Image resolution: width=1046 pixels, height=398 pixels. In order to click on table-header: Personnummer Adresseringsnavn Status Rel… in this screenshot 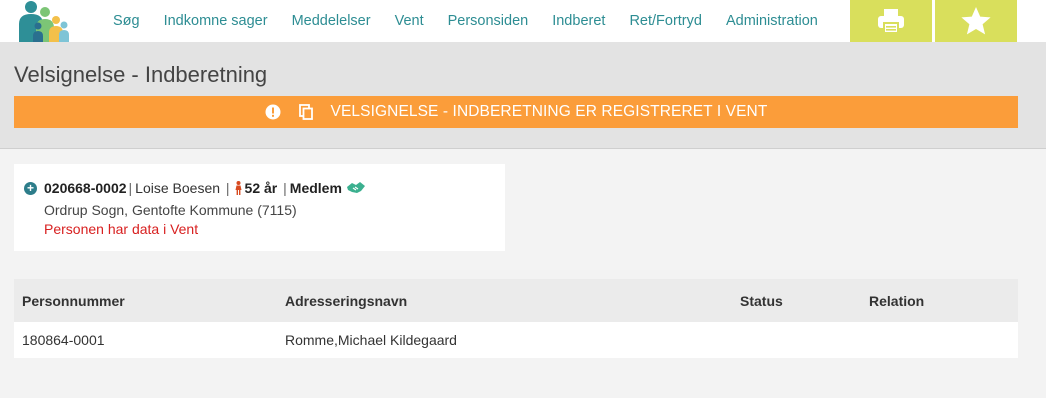, I will do `click(516, 300)`.